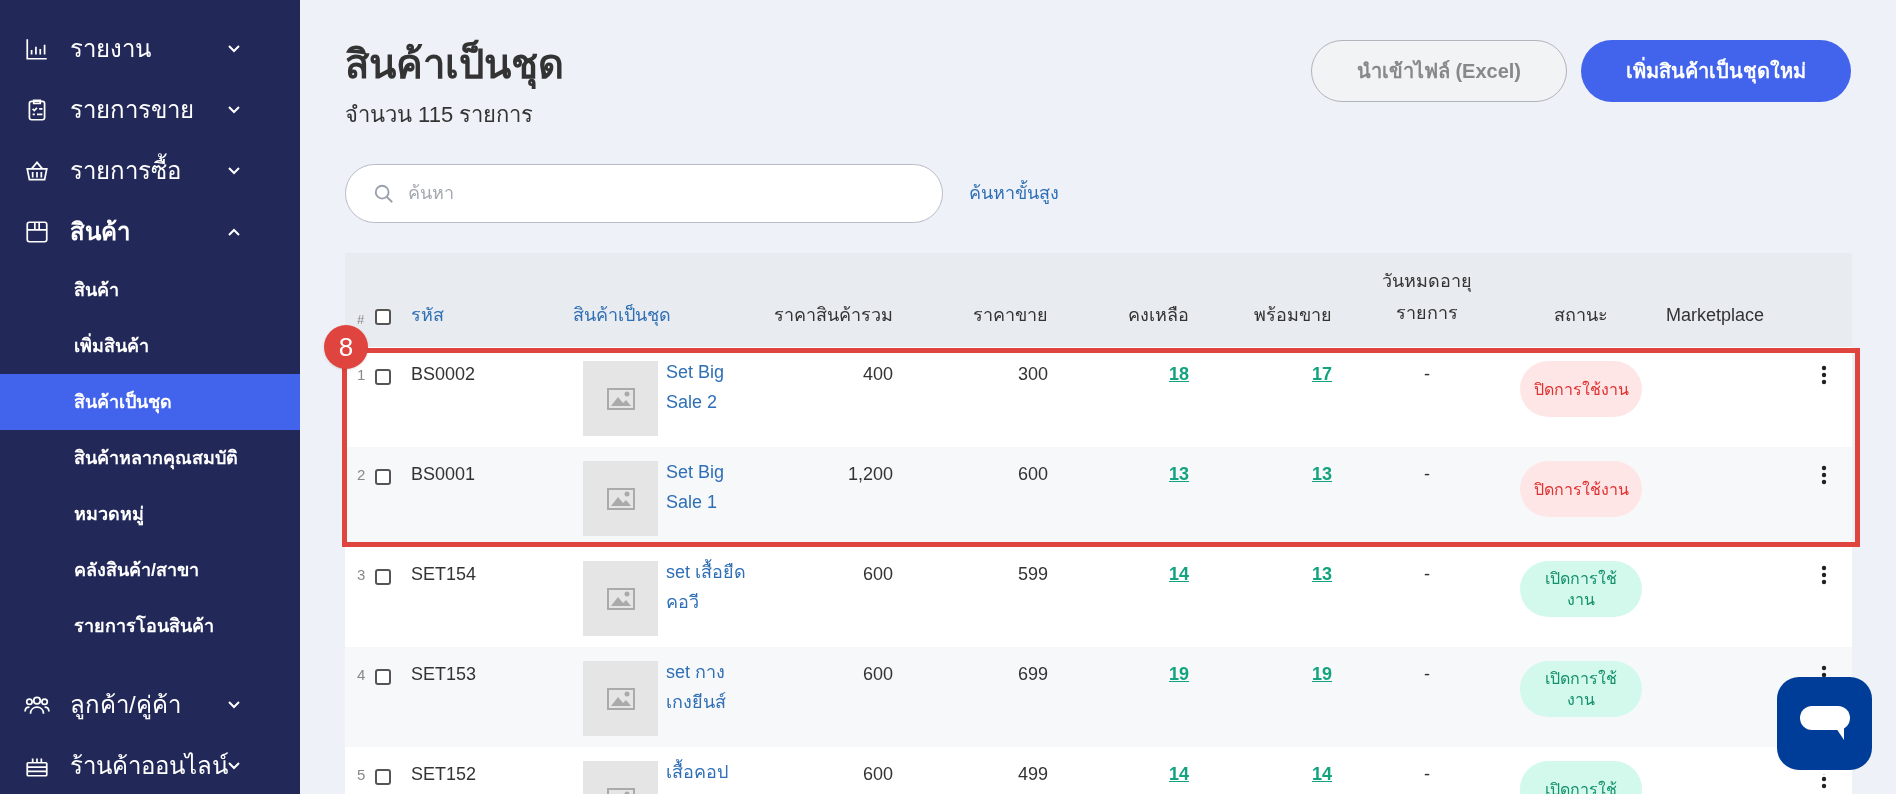 Image resolution: width=1896 pixels, height=794 pixels. What do you see at coordinates (149, 704) in the screenshot?
I see `sidebar-item: ลูกค้า/คู่ค้า` at bounding box center [149, 704].